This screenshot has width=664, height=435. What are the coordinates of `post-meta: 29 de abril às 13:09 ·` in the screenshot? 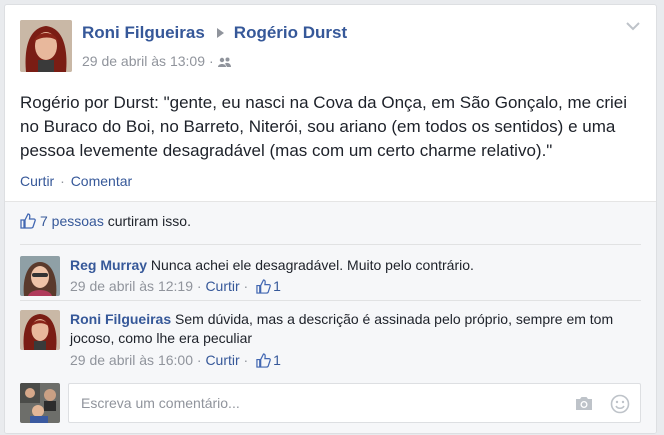 It's located at (156, 61).